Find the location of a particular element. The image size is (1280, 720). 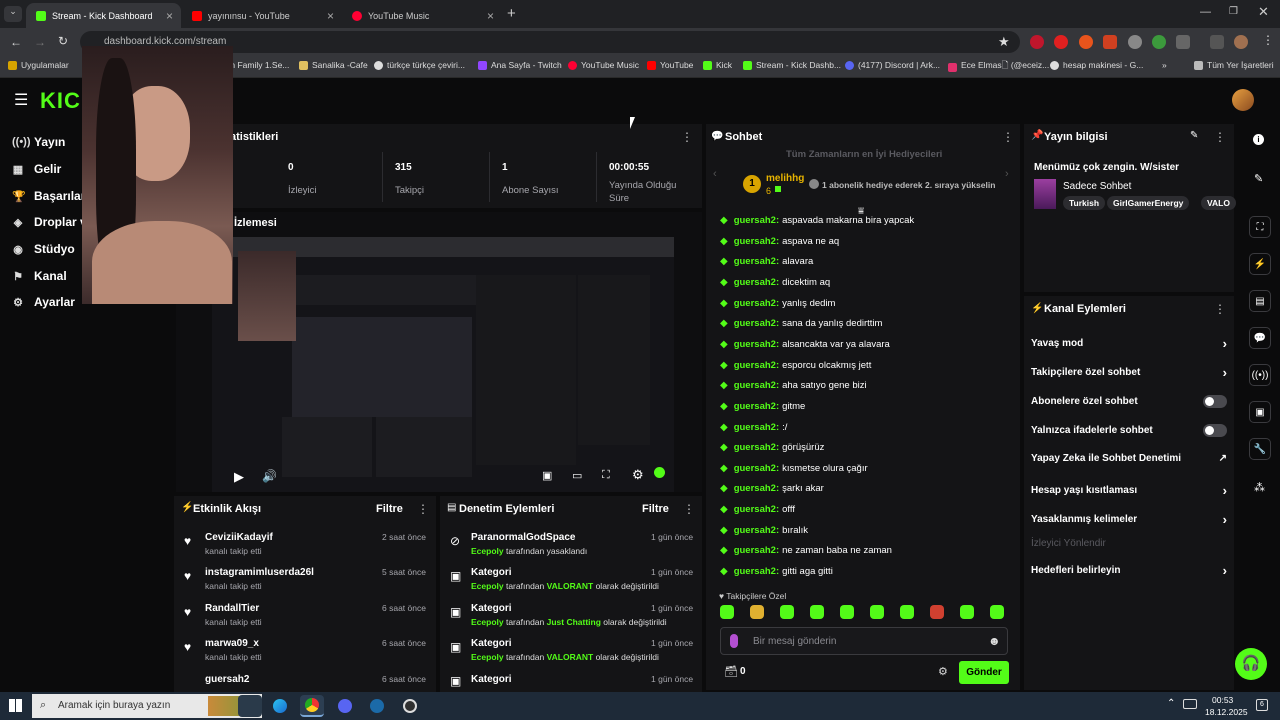

new-tab-button: + is located at coordinates (511, 13).